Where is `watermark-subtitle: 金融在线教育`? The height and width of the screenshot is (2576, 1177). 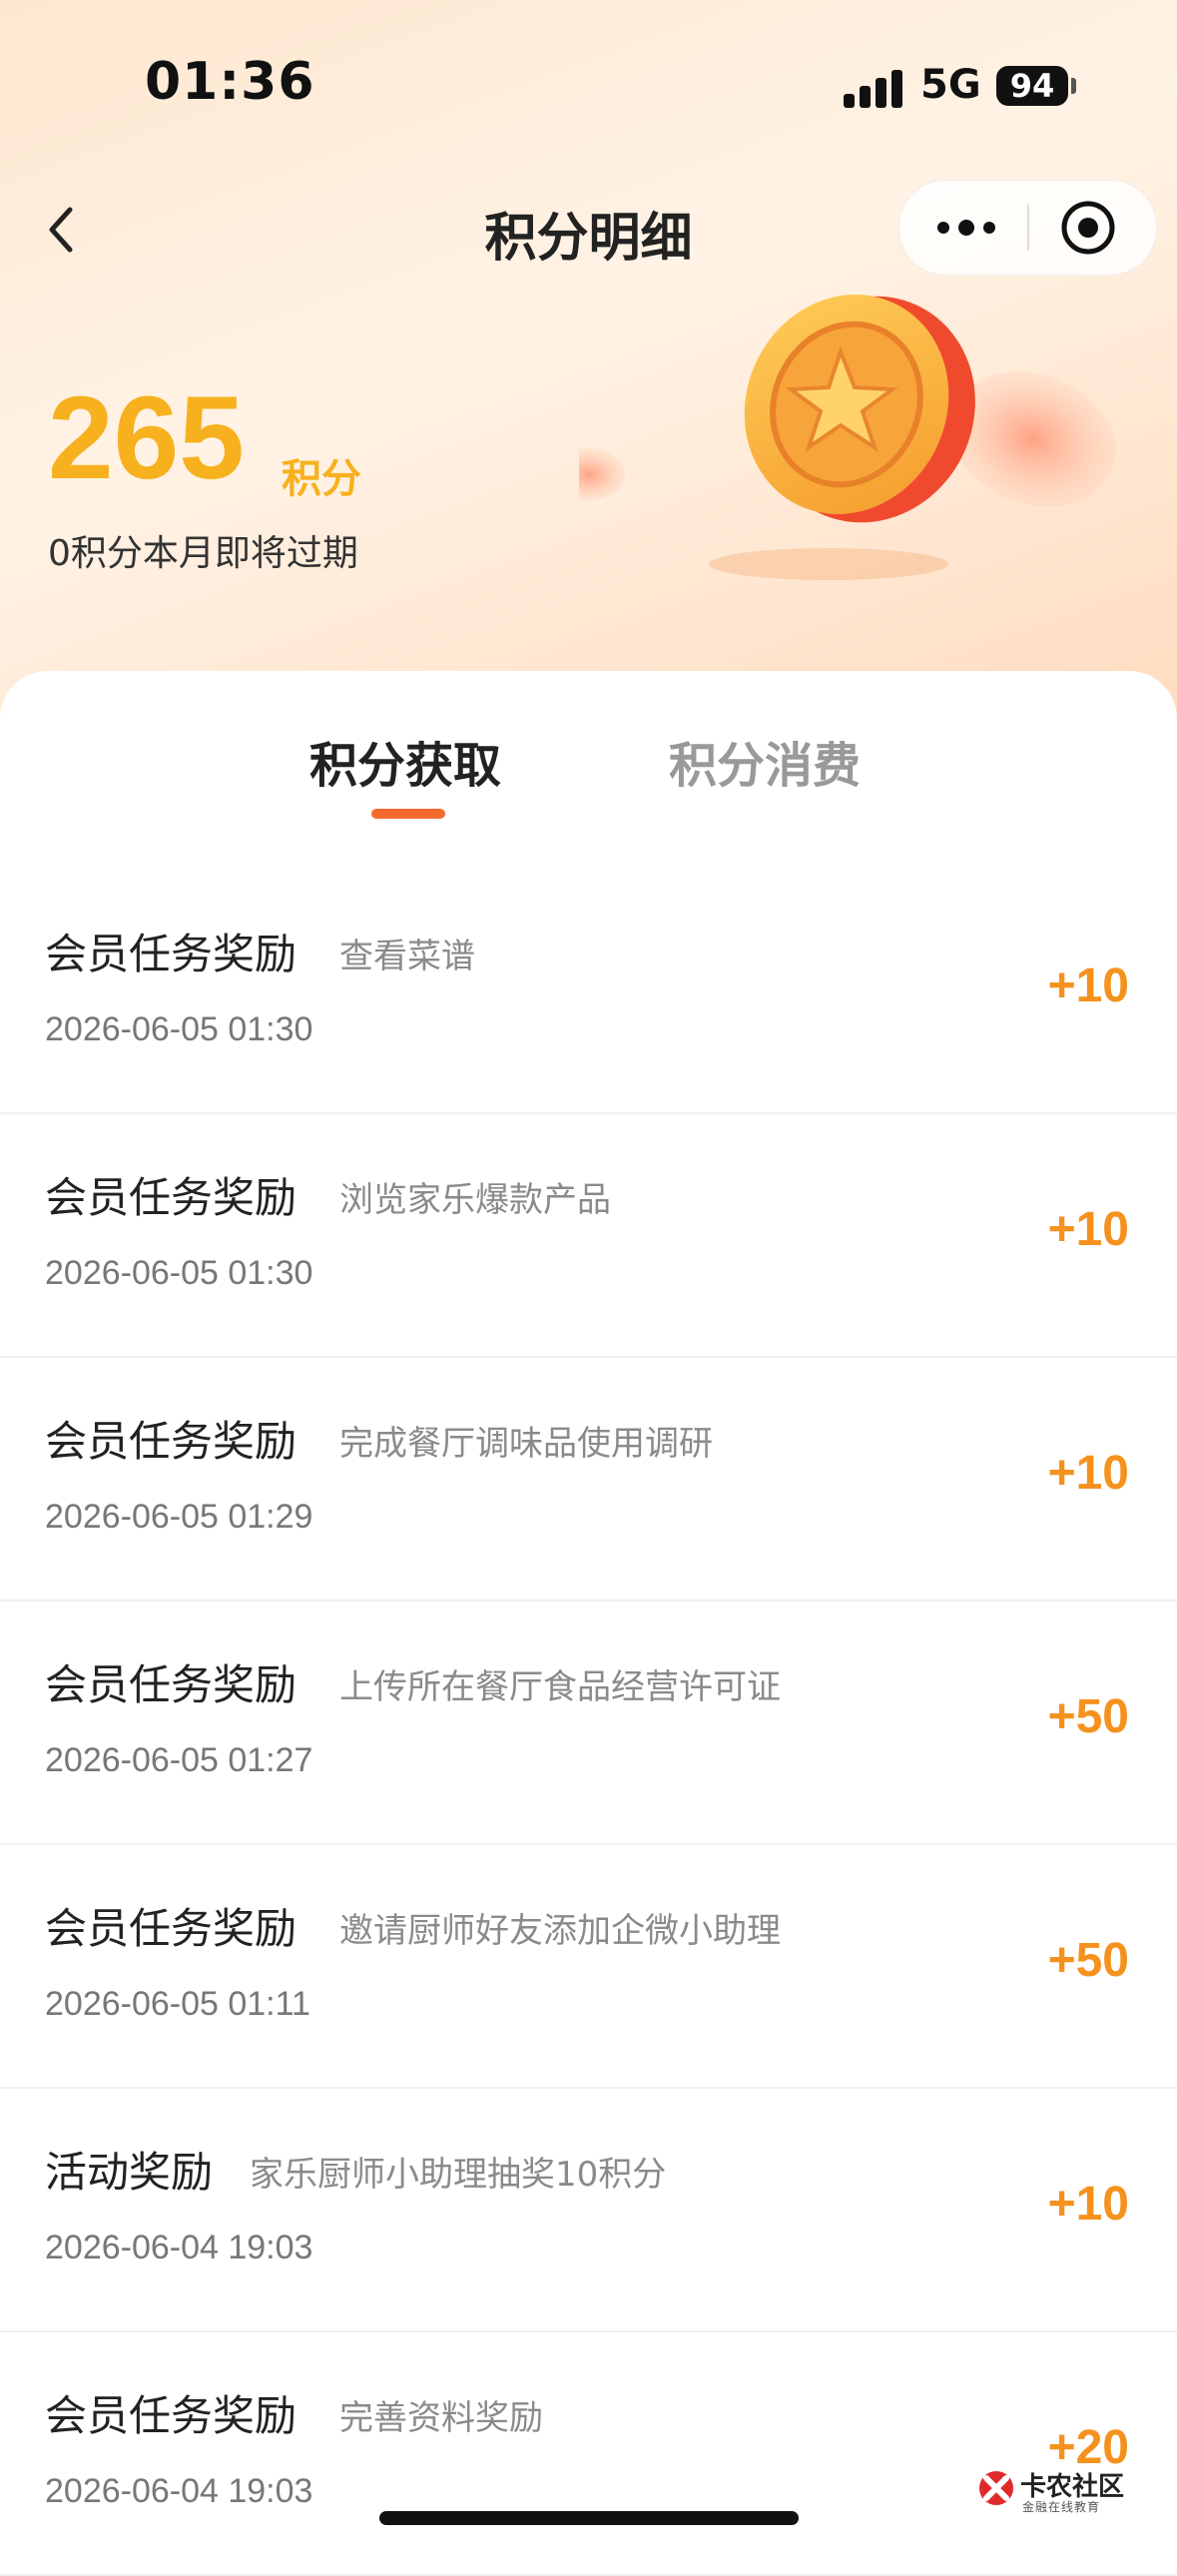 watermark-subtitle: 金融在线教育 is located at coordinates (1061, 2507).